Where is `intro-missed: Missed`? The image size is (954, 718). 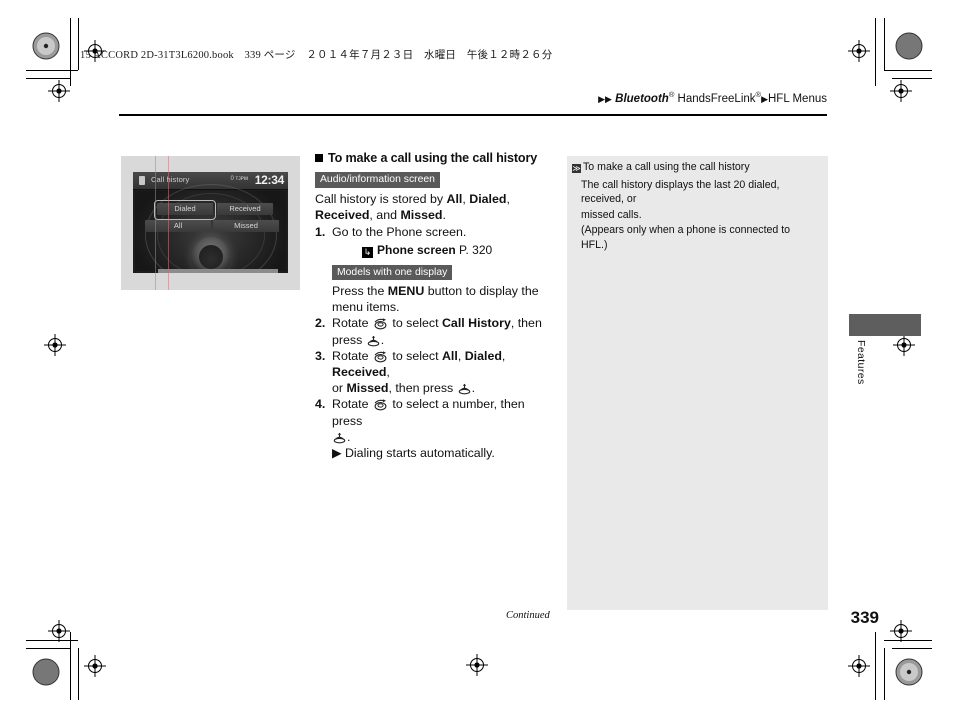 intro-missed: Missed is located at coordinates (421, 214).